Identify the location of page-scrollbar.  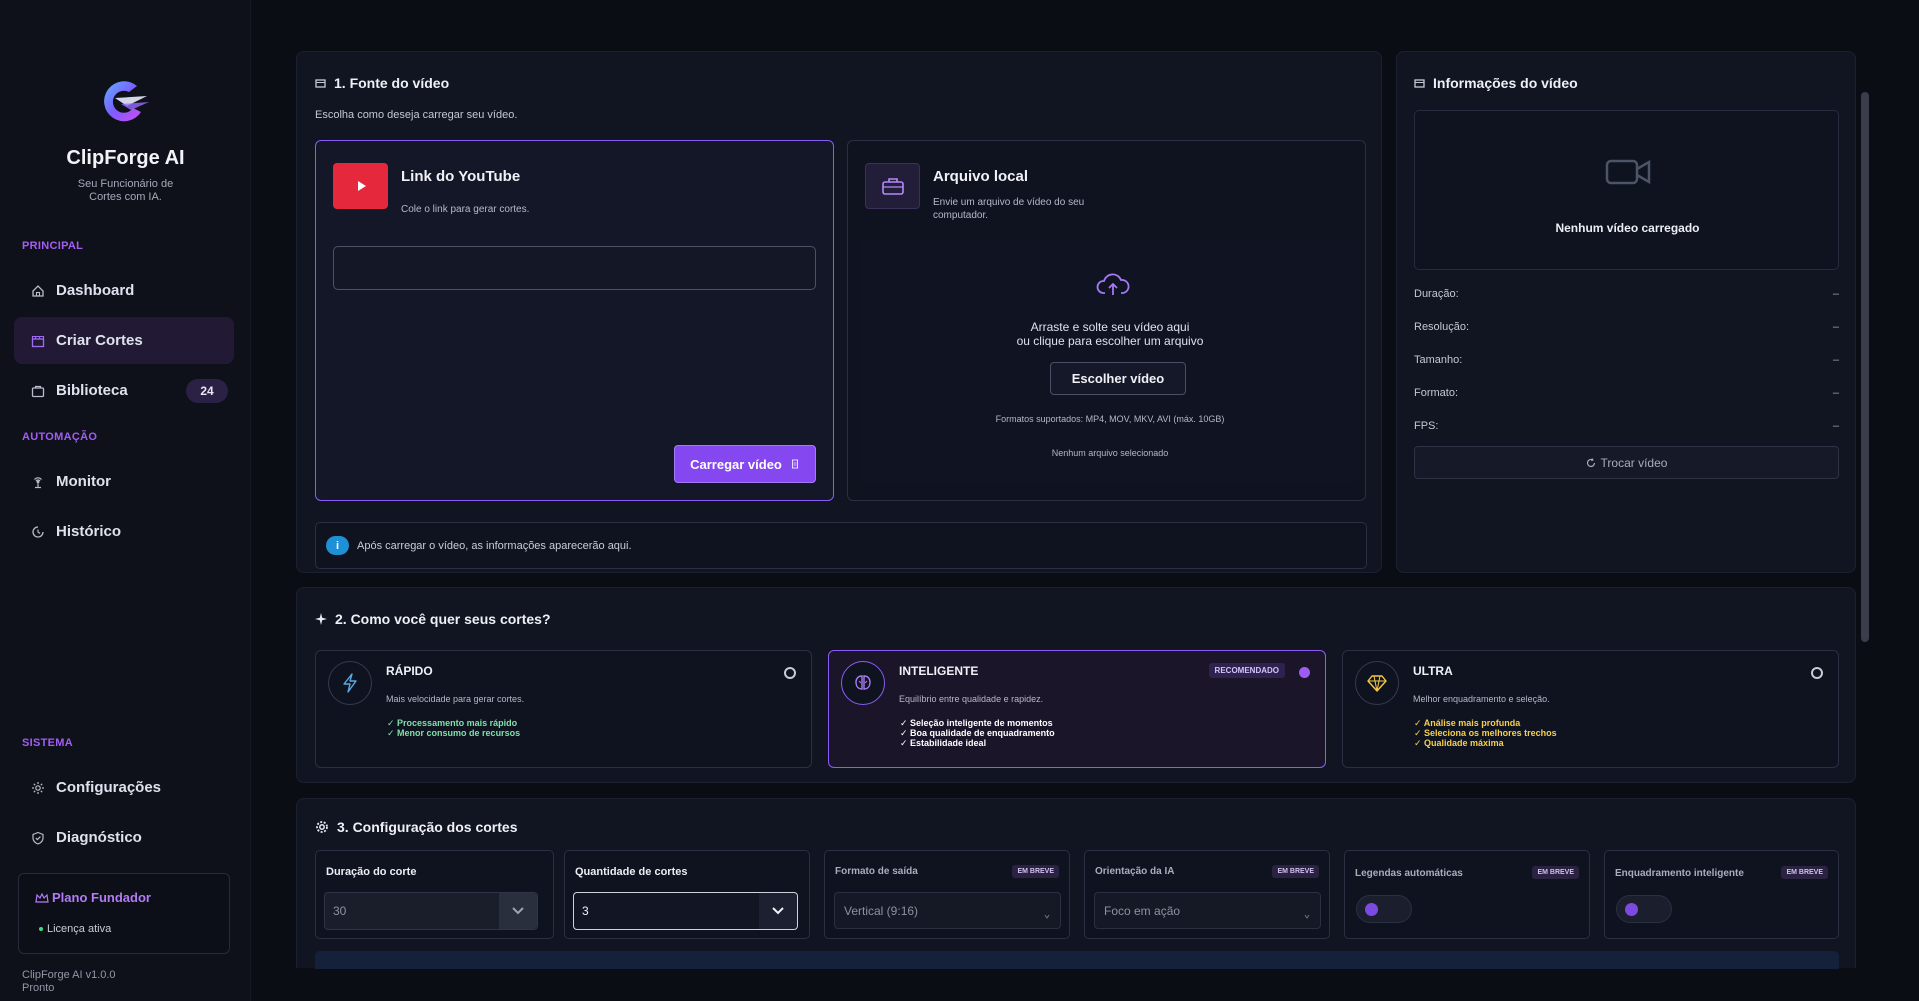
(1865, 367).